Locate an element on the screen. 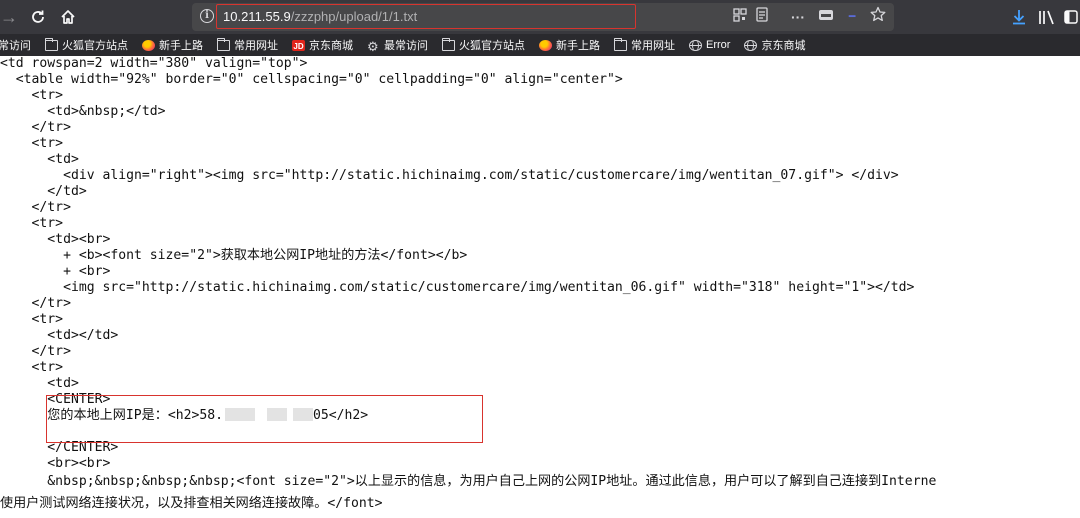 Image resolution: width=1080 pixels, height=518 pixels. sidebar-icon is located at coordinates (1071, 17).